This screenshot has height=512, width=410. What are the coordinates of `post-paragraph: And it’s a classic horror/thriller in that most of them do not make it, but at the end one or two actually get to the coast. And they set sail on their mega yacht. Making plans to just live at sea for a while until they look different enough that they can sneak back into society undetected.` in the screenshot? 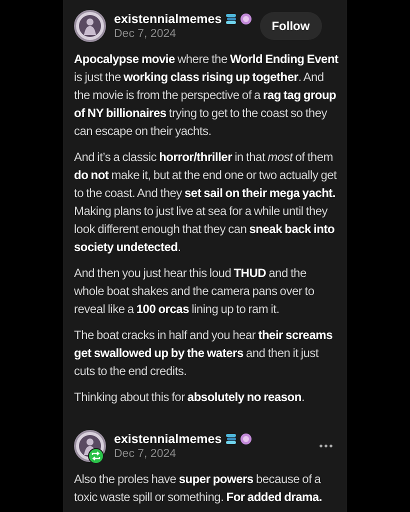 It's located at (206, 202).